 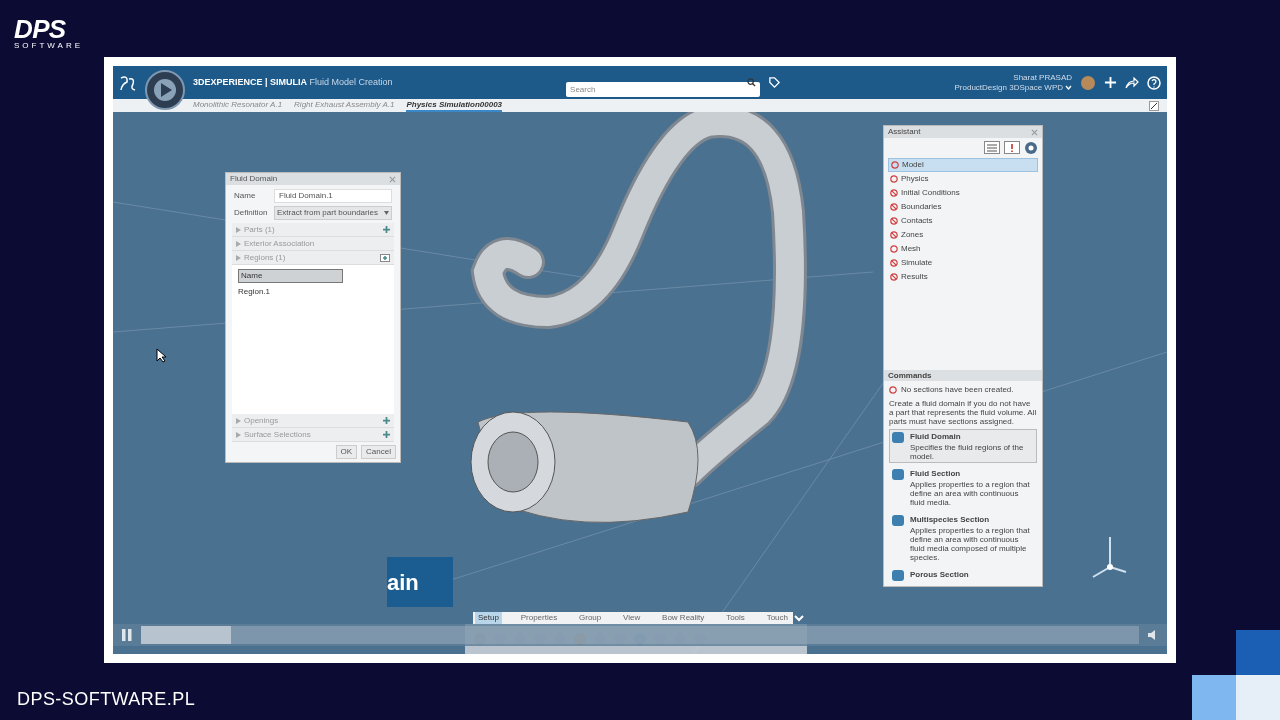 What do you see at coordinates (683, 618) in the screenshot?
I see `action-tab: Bow Reality` at bounding box center [683, 618].